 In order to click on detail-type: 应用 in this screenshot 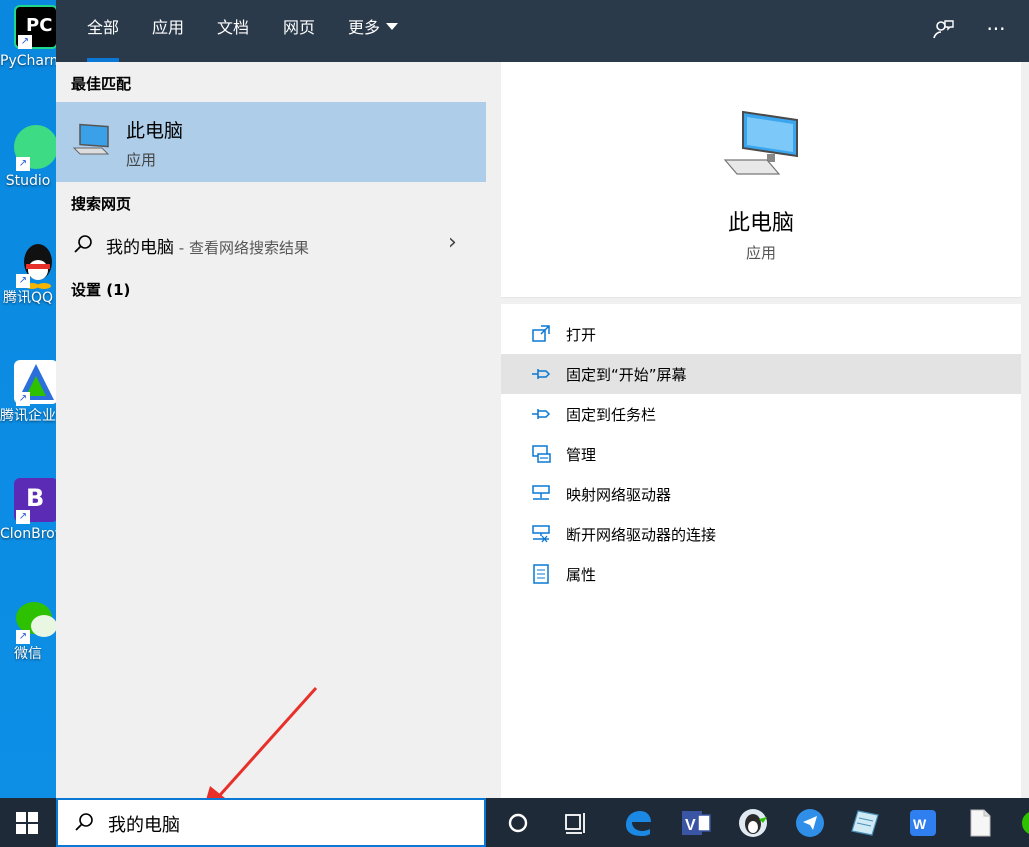, I will do `click(760, 253)`.